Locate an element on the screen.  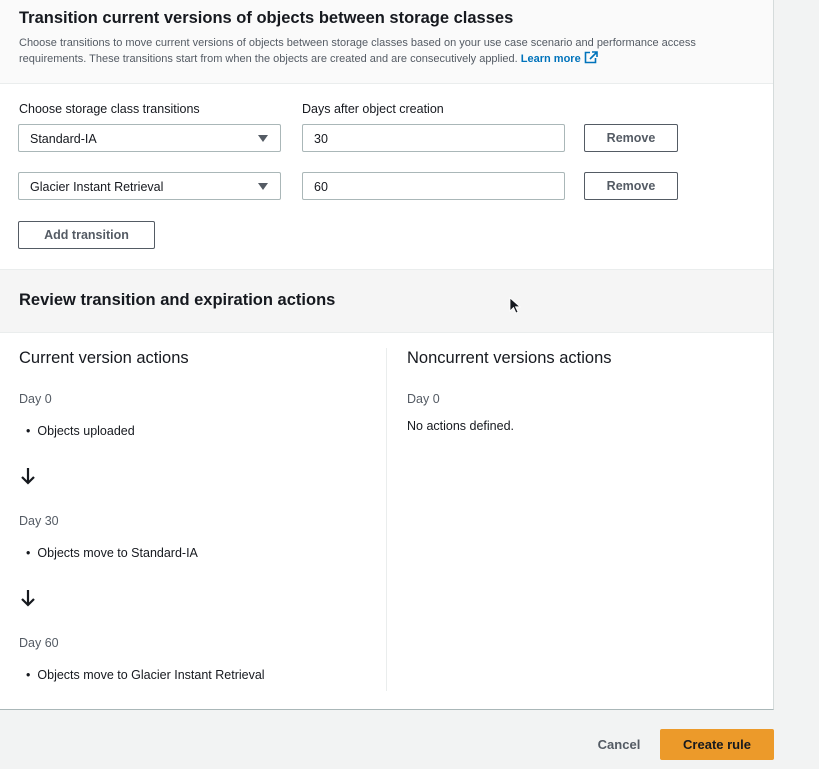
storage-class-label: Choose storage class transitions is located at coordinates (109, 109).